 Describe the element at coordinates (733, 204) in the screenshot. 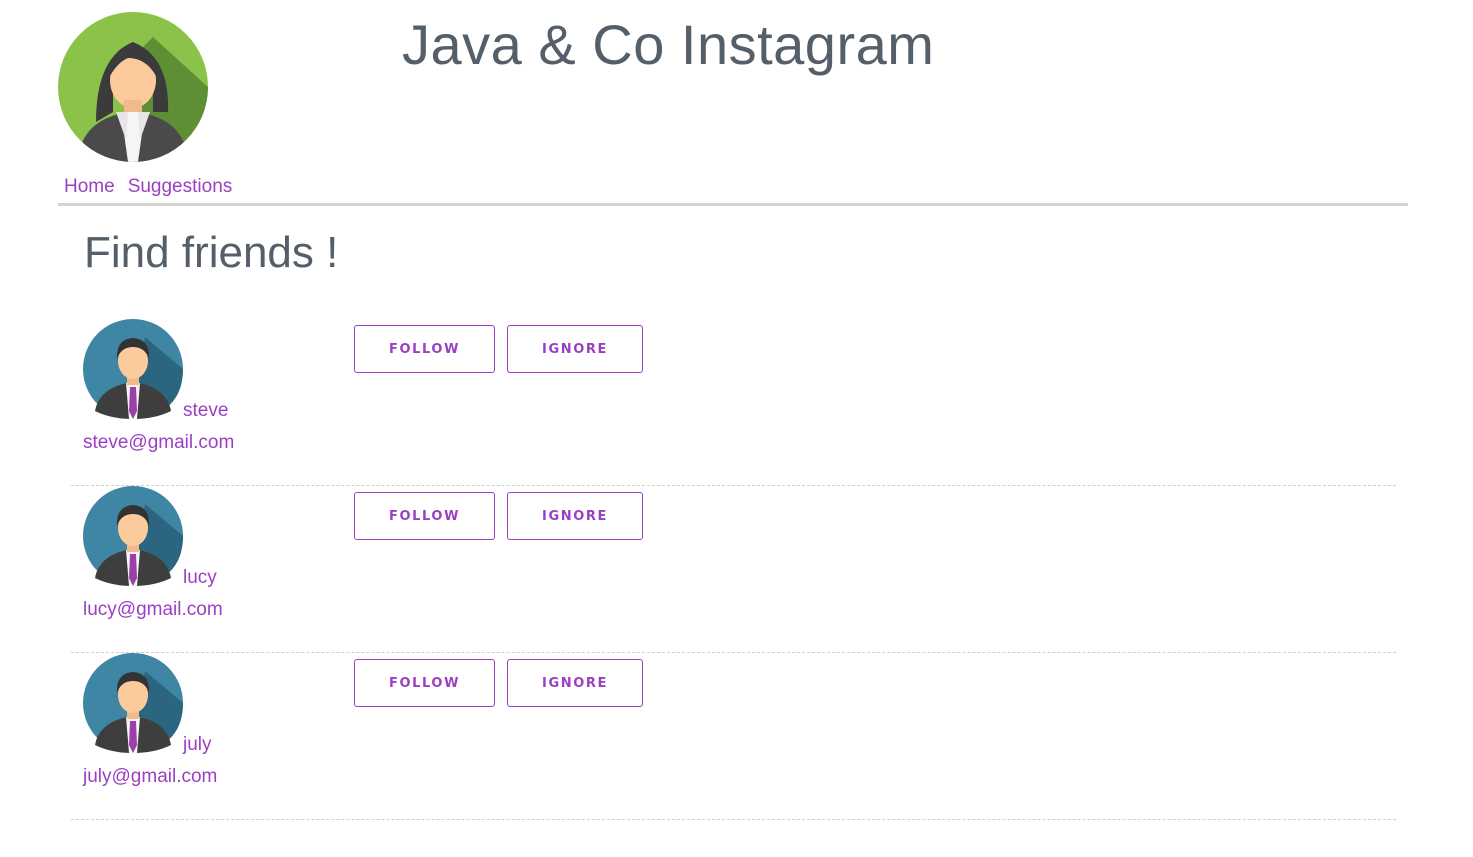

I see `header-divider` at that location.